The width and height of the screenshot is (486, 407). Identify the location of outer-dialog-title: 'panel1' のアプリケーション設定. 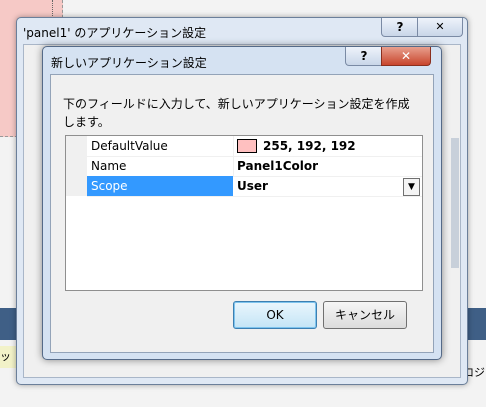
(115, 33).